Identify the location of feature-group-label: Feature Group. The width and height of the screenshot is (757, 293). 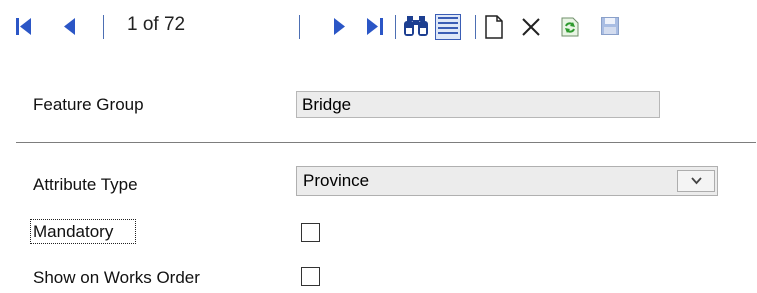
(88, 104).